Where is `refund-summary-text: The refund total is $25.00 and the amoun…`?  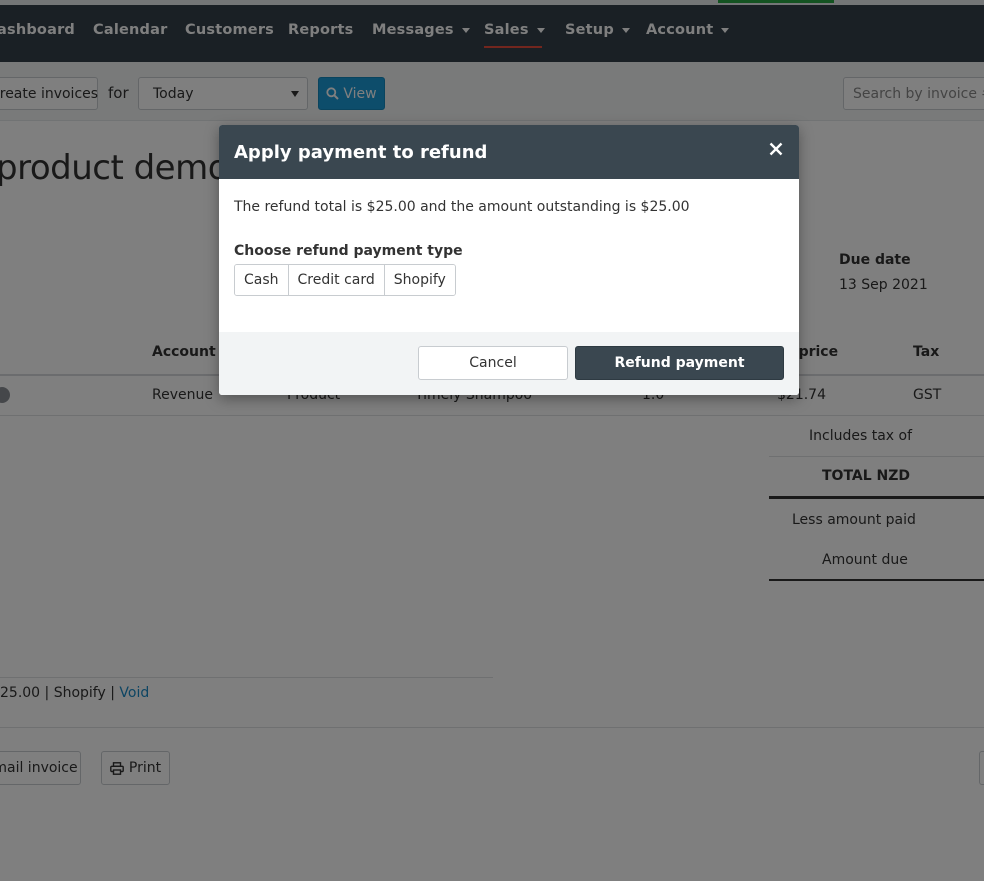
refund-summary-text: The refund total is $25.00 and the amoun… is located at coordinates (462, 207).